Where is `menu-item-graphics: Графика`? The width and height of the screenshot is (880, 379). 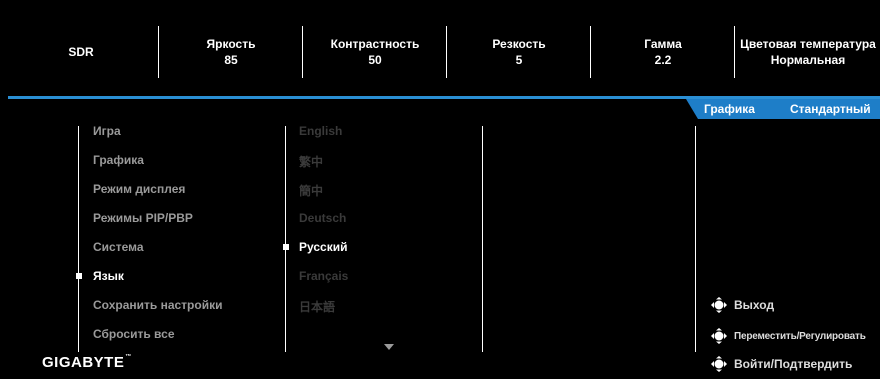
menu-item-graphics: Графика is located at coordinates (118, 160).